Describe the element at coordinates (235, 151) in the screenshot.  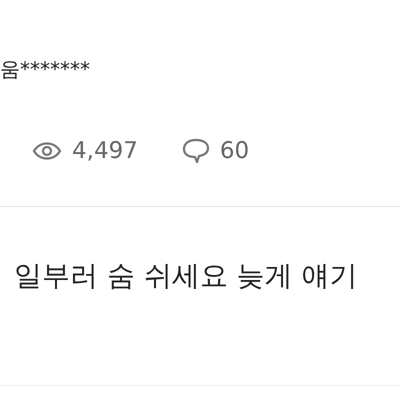
I see `comment-count: 60` at that location.